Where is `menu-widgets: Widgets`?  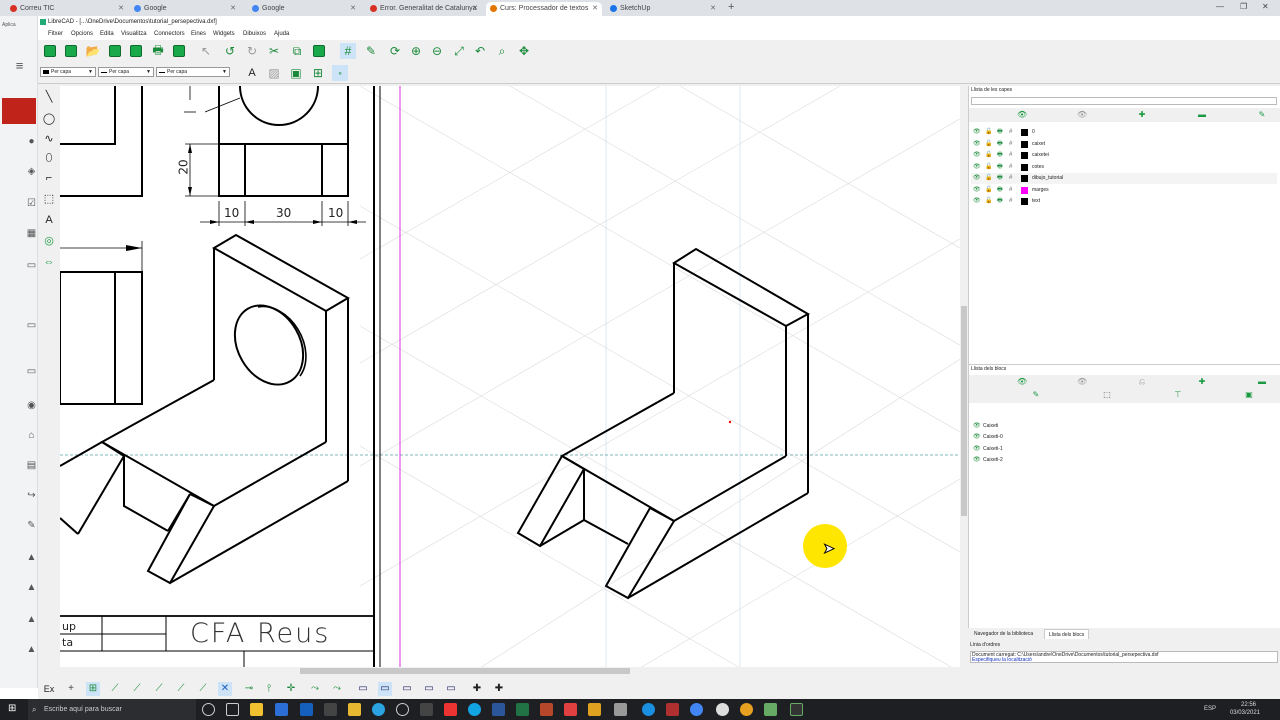
menu-widgets: Widgets is located at coordinates (224, 34).